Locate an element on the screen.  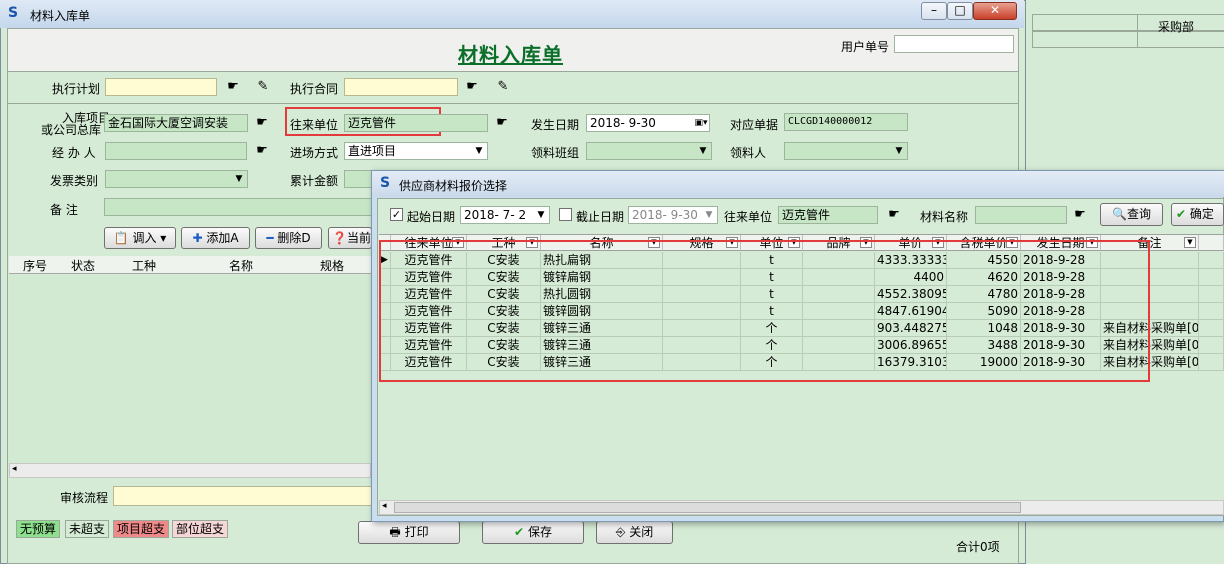
partner-input: 迈克管件 is located at coordinates (416, 123).